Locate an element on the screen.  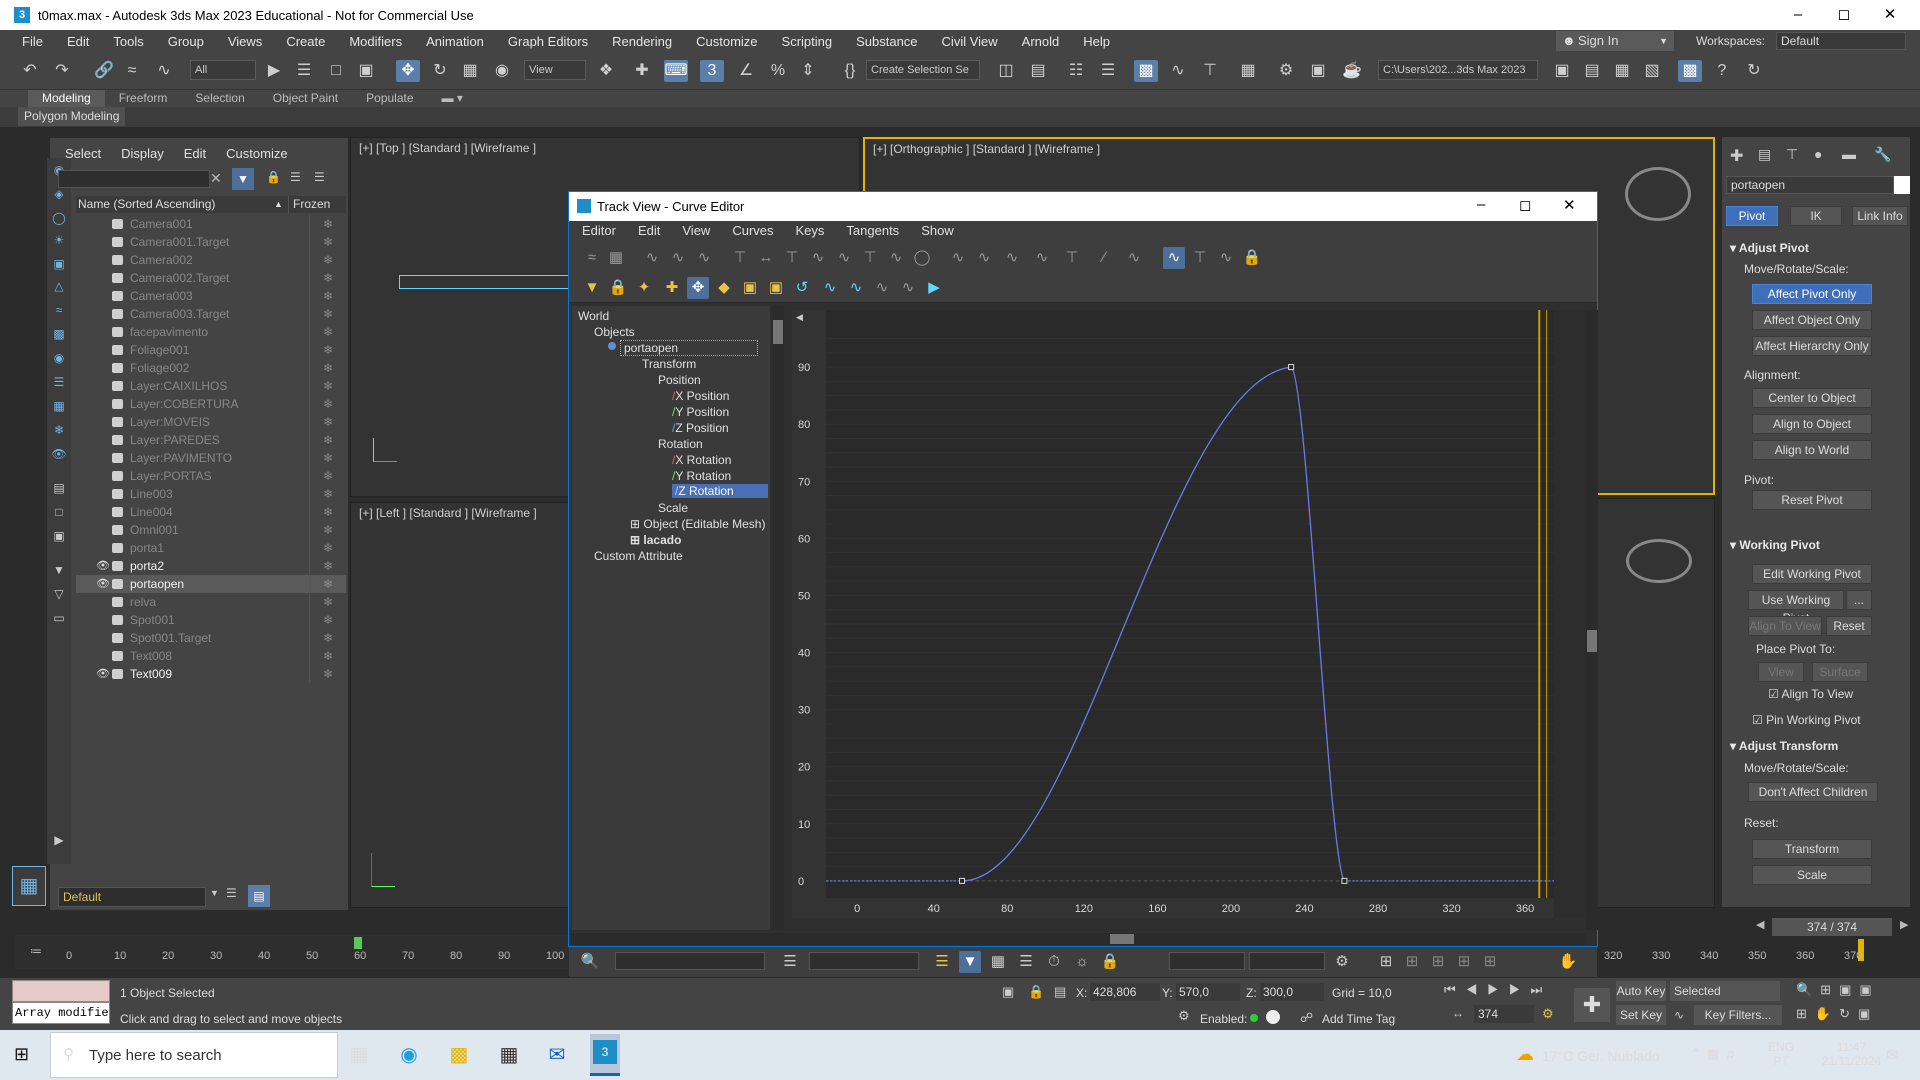
graph-hscroll is located at coordinates (1078, 939).